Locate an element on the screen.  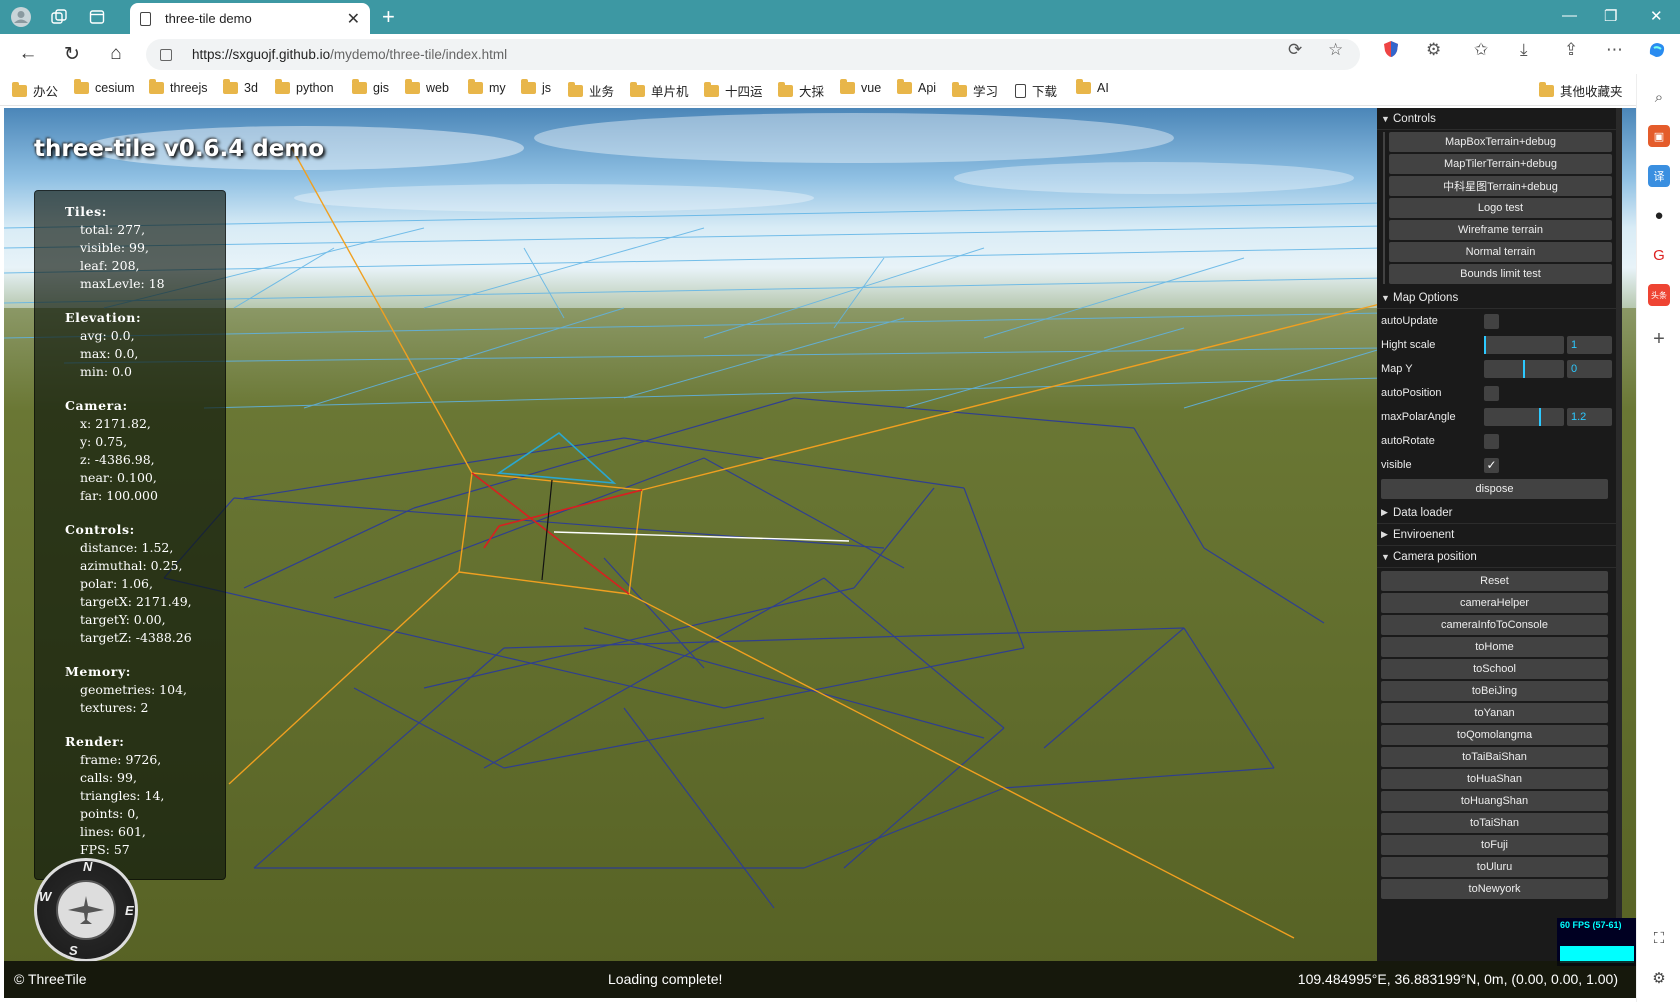
bookmark-folder: 业务 is located at coordinates (591, 90).